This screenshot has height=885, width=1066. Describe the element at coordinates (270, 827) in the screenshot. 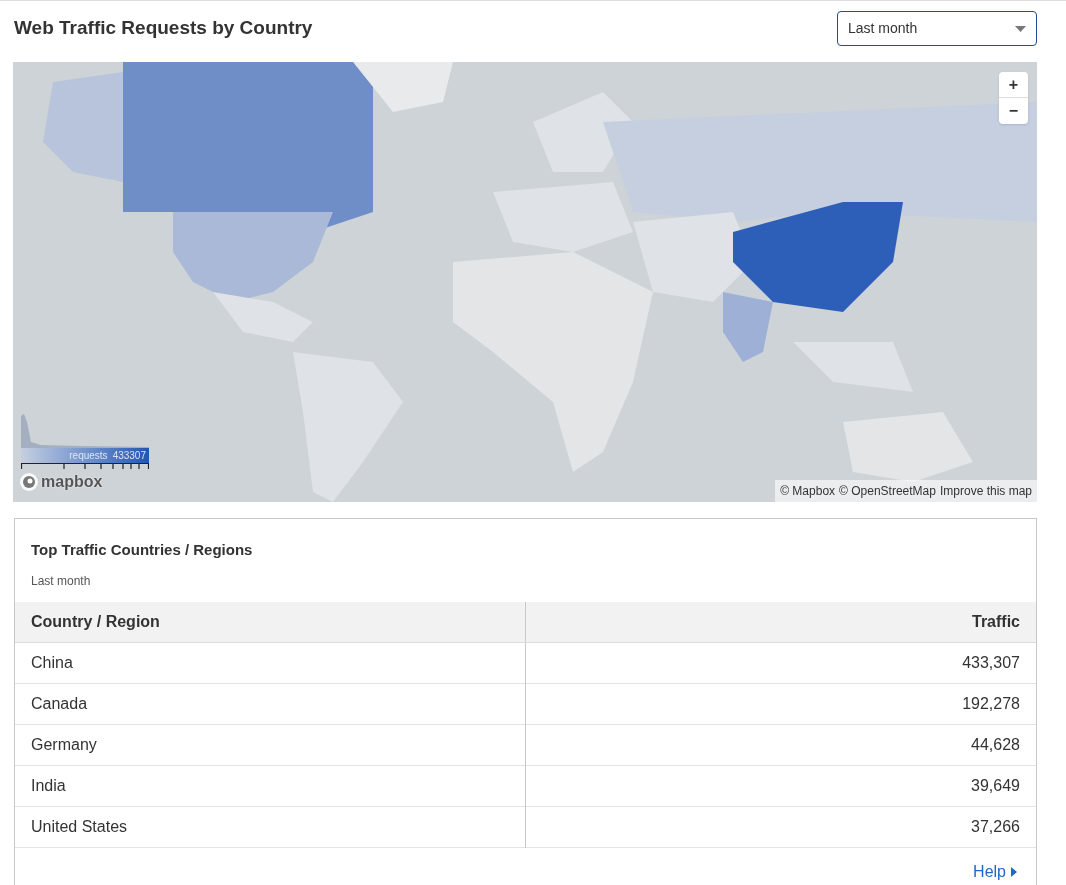

I see `table-cell: United States` at that location.